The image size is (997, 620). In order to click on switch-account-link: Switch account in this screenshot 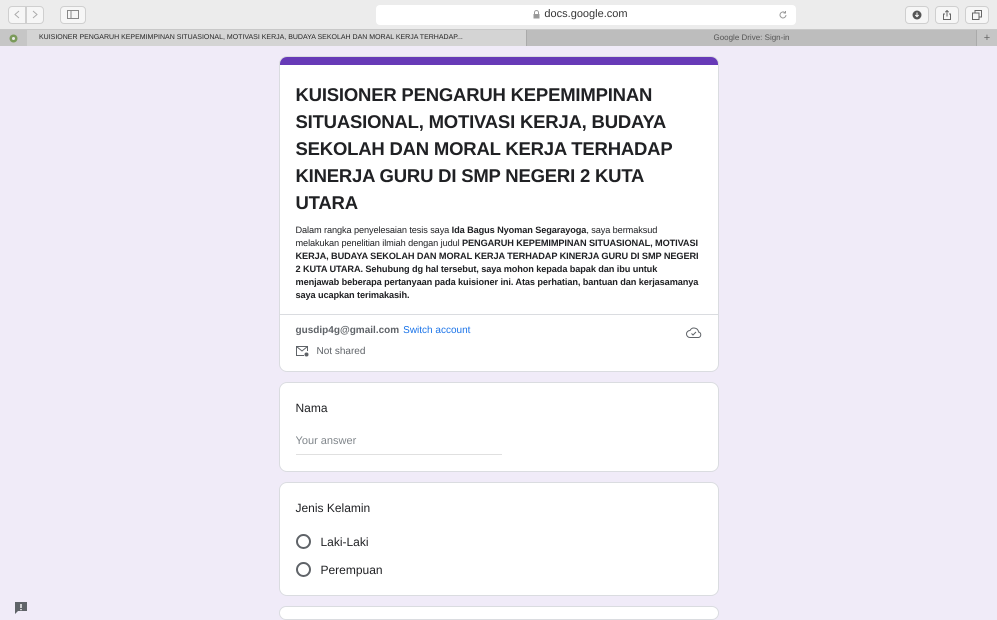, I will do `click(436, 330)`.